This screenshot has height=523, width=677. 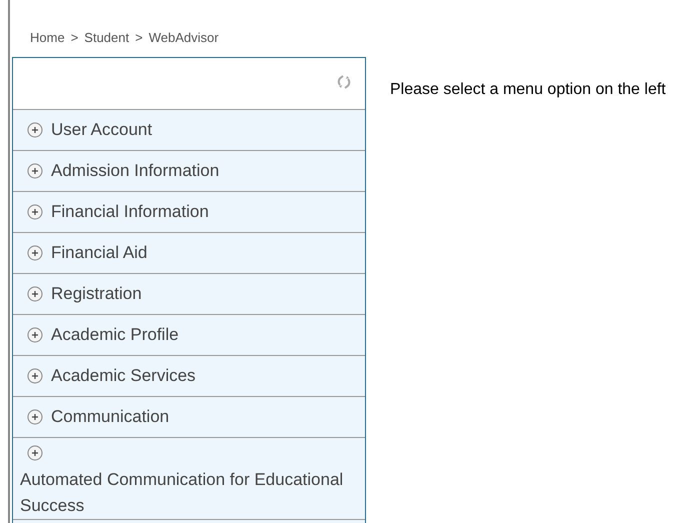 I want to click on refresh-icon, so click(x=344, y=82).